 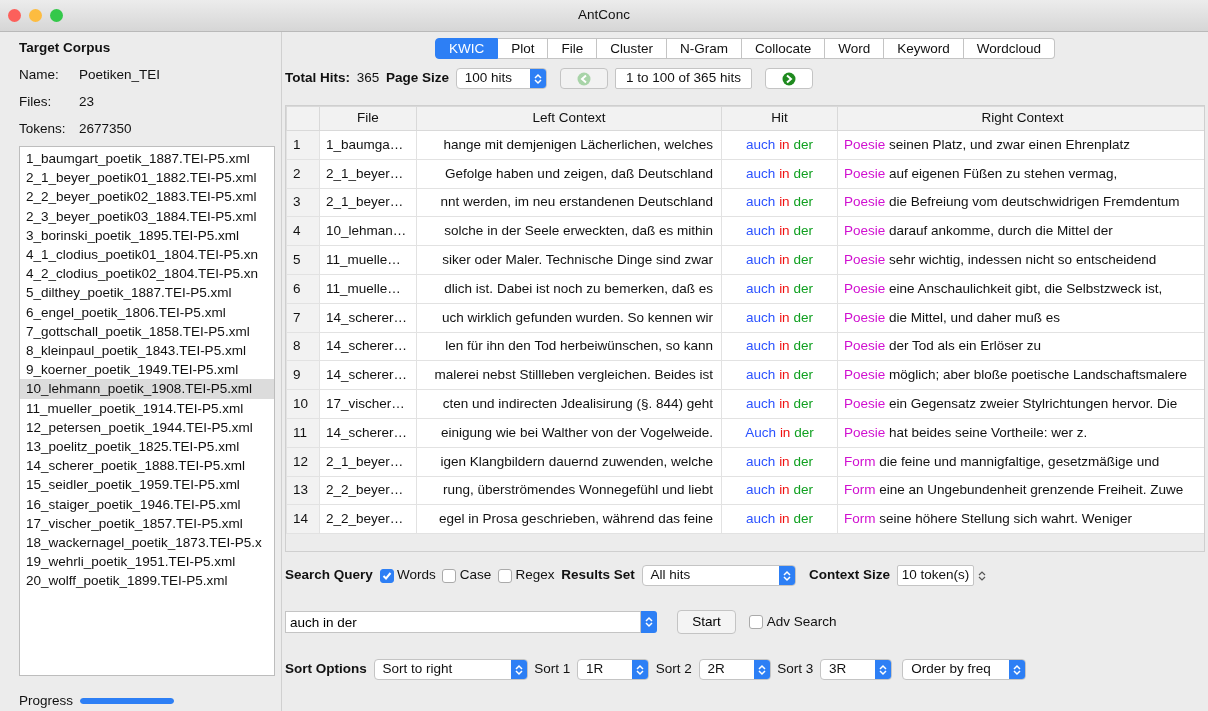 What do you see at coordinates (935, 575) in the screenshot?
I see `context-size-field: 10 token(s)` at bounding box center [935, 575].